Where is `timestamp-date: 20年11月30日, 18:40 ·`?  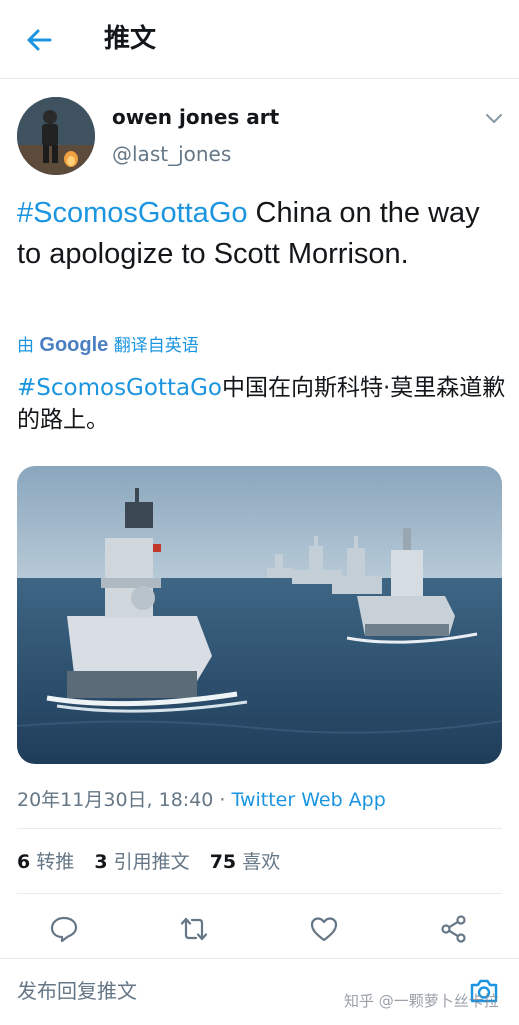 timestamp-date: 20年11月30日, 18:40 · is located at coordinates (124, 800).